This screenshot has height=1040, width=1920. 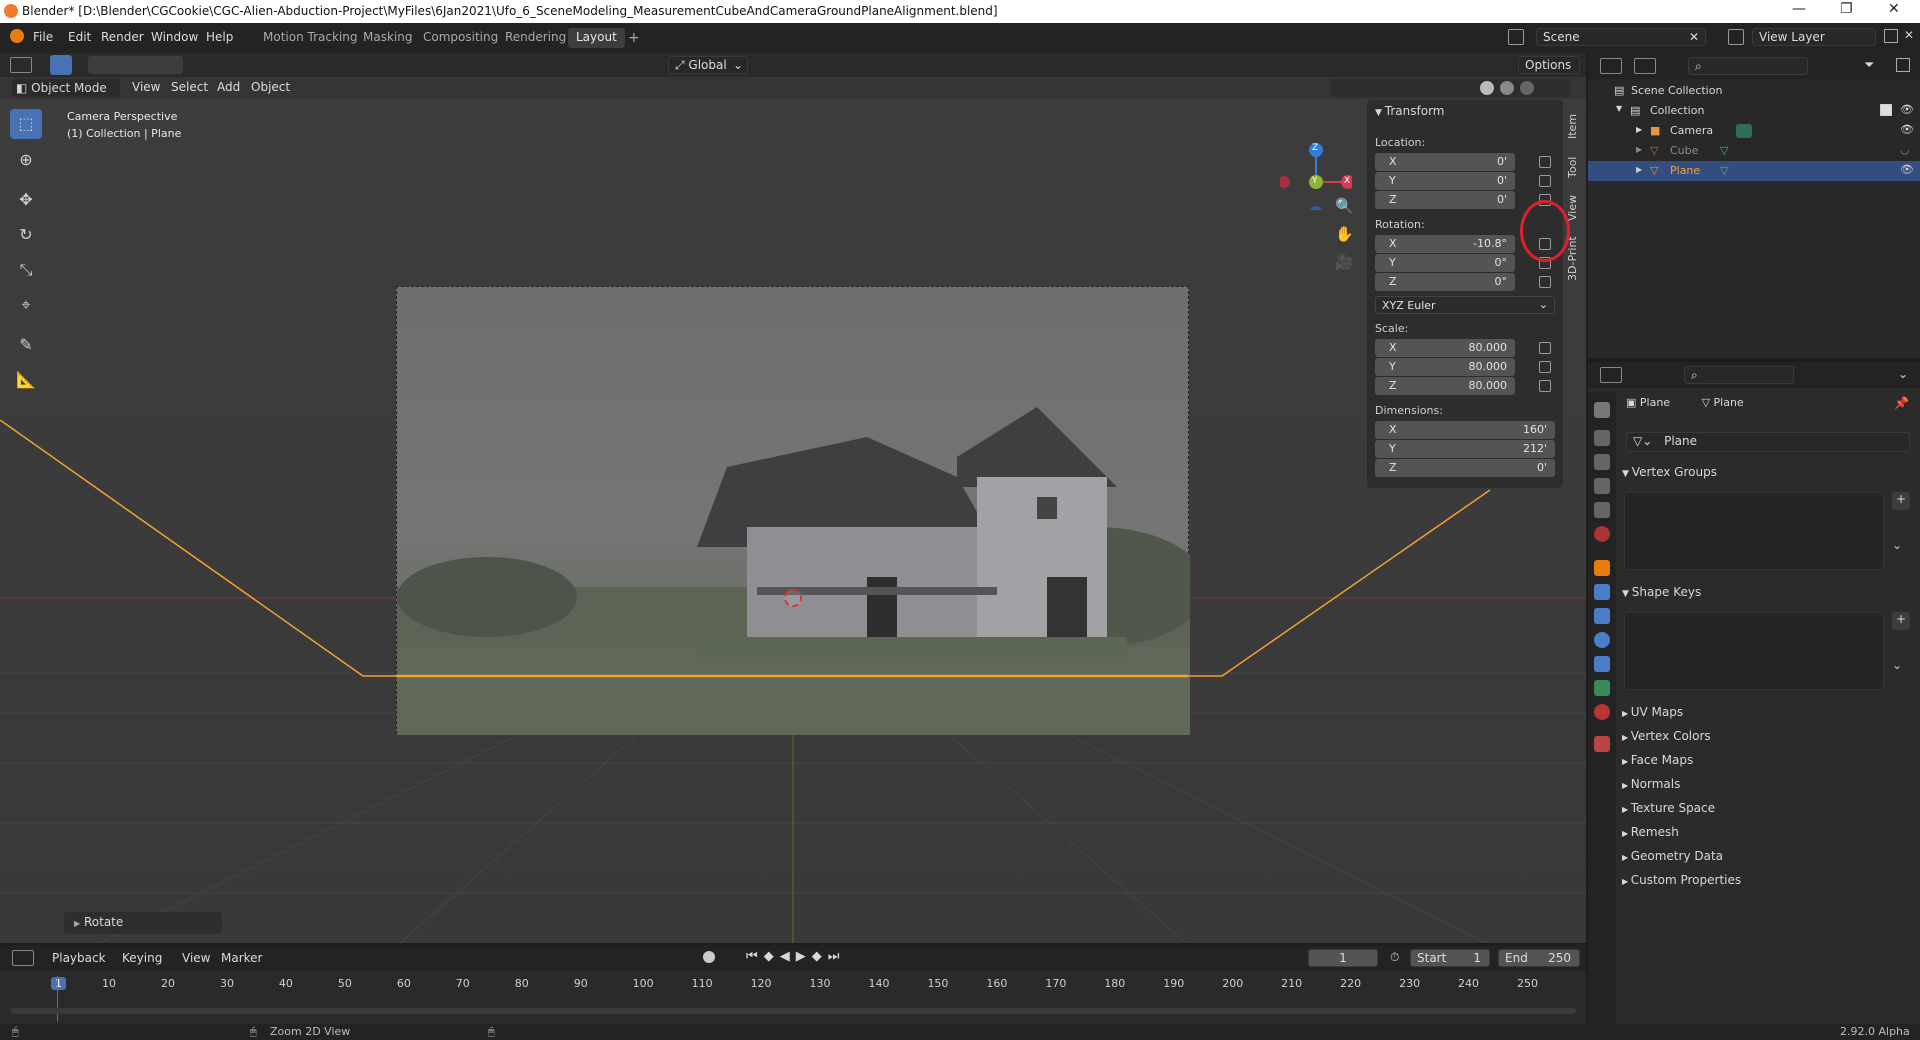 What do you see at coordinates (26, 160) in the screenshot?
I see `cursor-tool-icon: ⊕` at bounding box center [26, 160].